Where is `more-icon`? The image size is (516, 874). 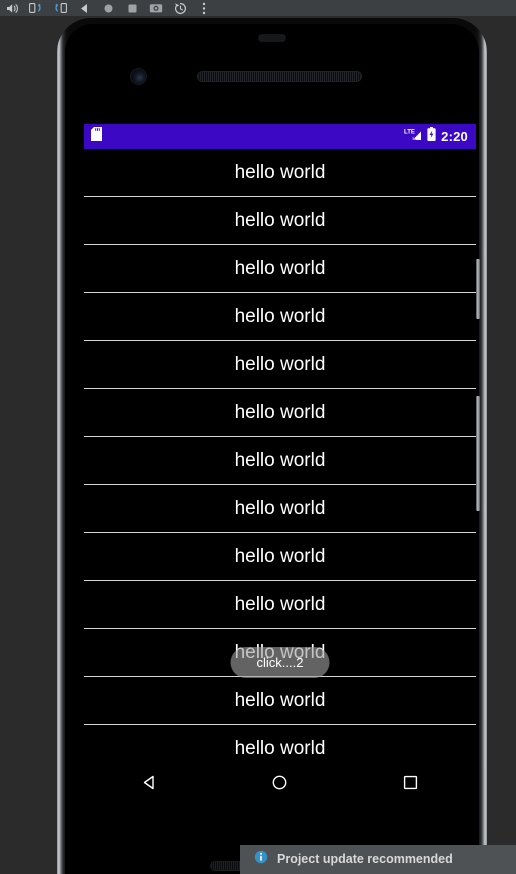 more-icon is located at coordinates (204, 8).